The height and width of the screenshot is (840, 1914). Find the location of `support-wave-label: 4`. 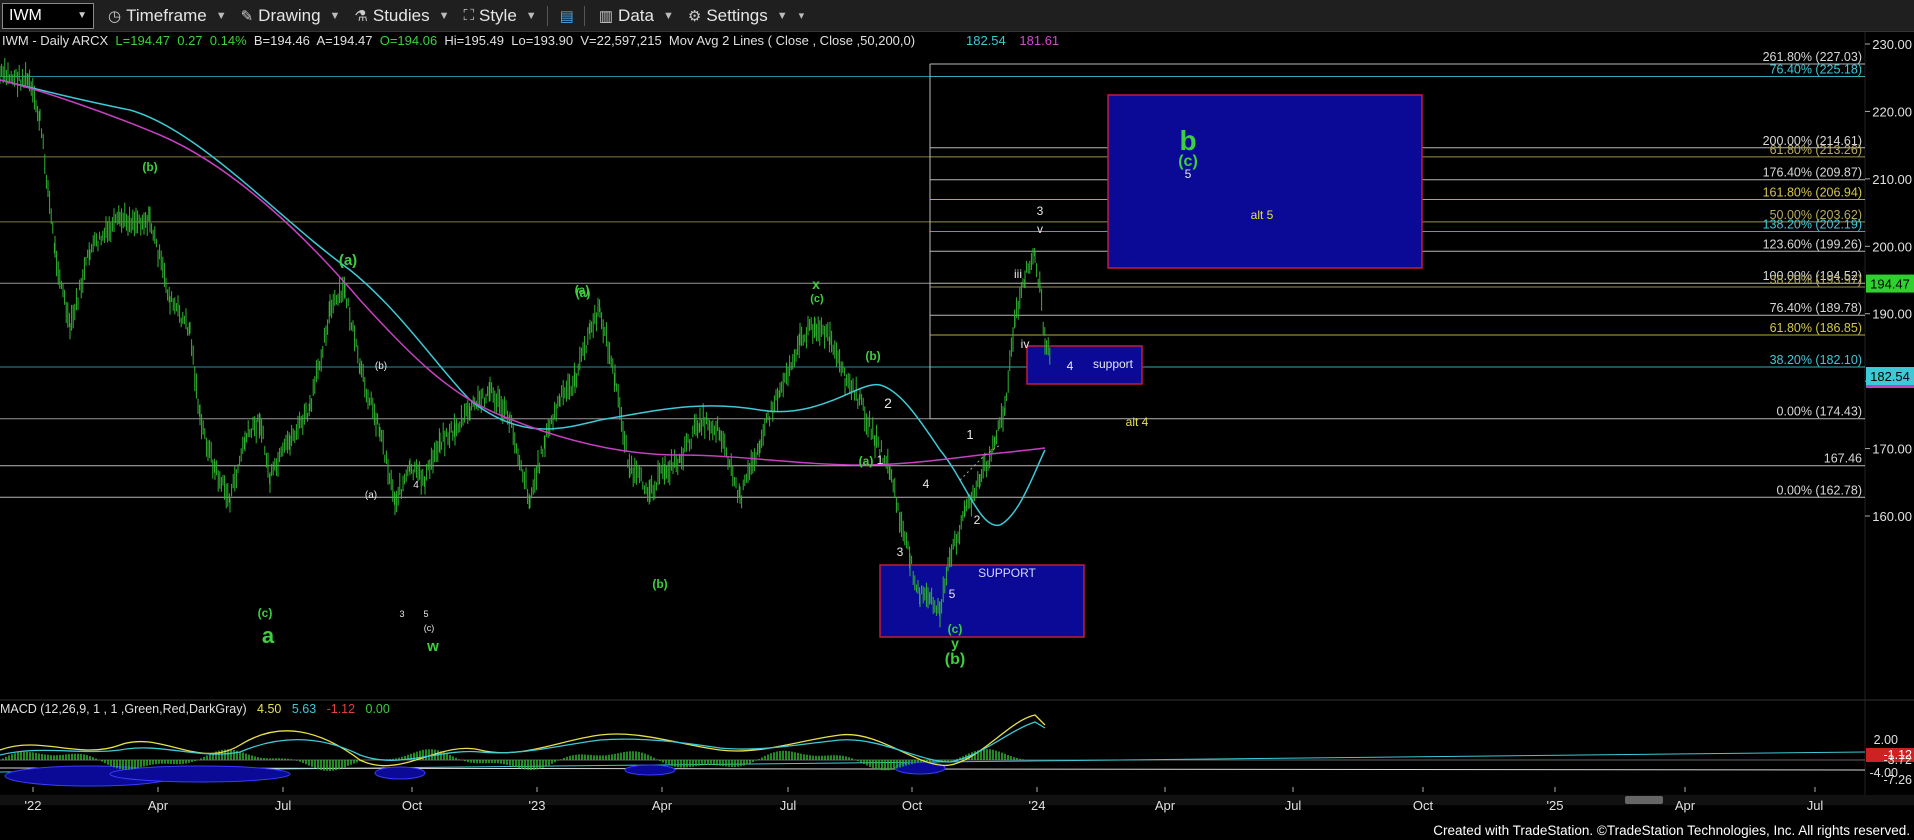

support-wave-label: 4 is located at coordinates (1070, 366).